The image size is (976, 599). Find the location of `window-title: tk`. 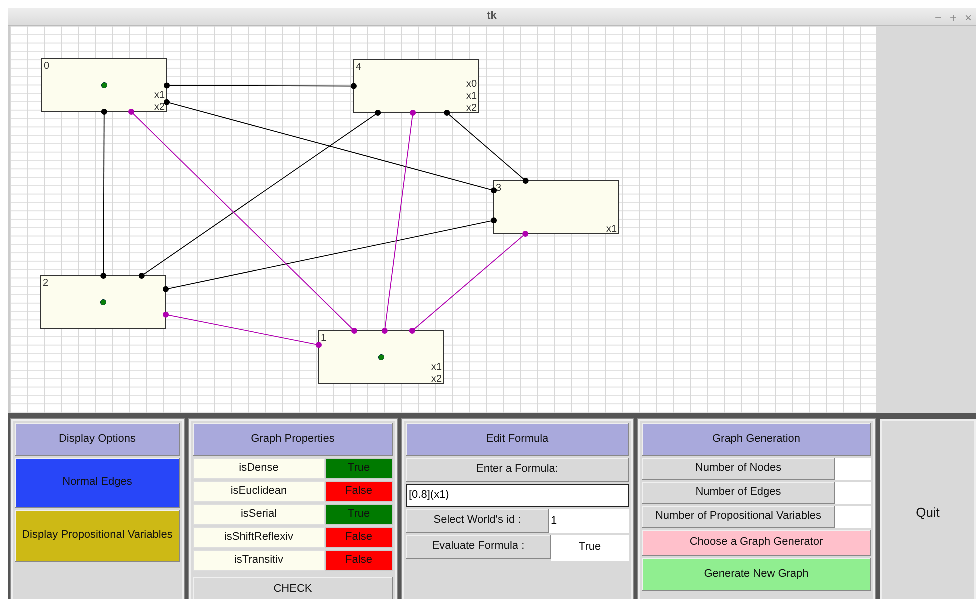

window-title: tk is located at coordinates (492, 16).